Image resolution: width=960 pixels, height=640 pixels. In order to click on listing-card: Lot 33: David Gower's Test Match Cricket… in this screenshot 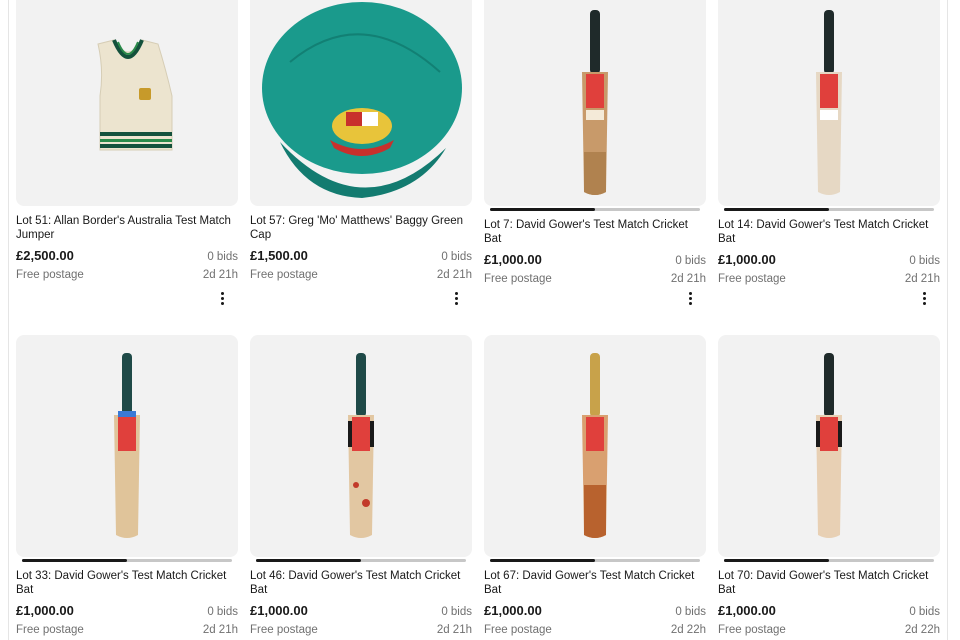, I will do `click(127, 485)`.